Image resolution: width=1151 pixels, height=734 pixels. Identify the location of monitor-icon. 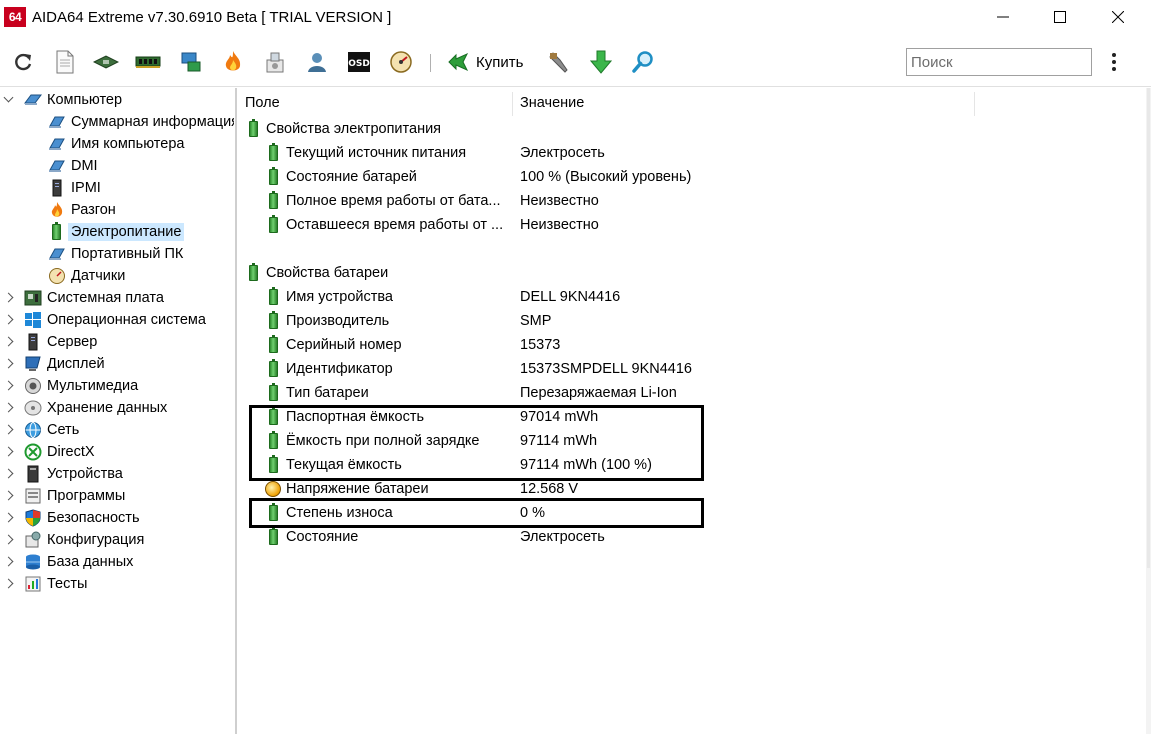
(33, 364).